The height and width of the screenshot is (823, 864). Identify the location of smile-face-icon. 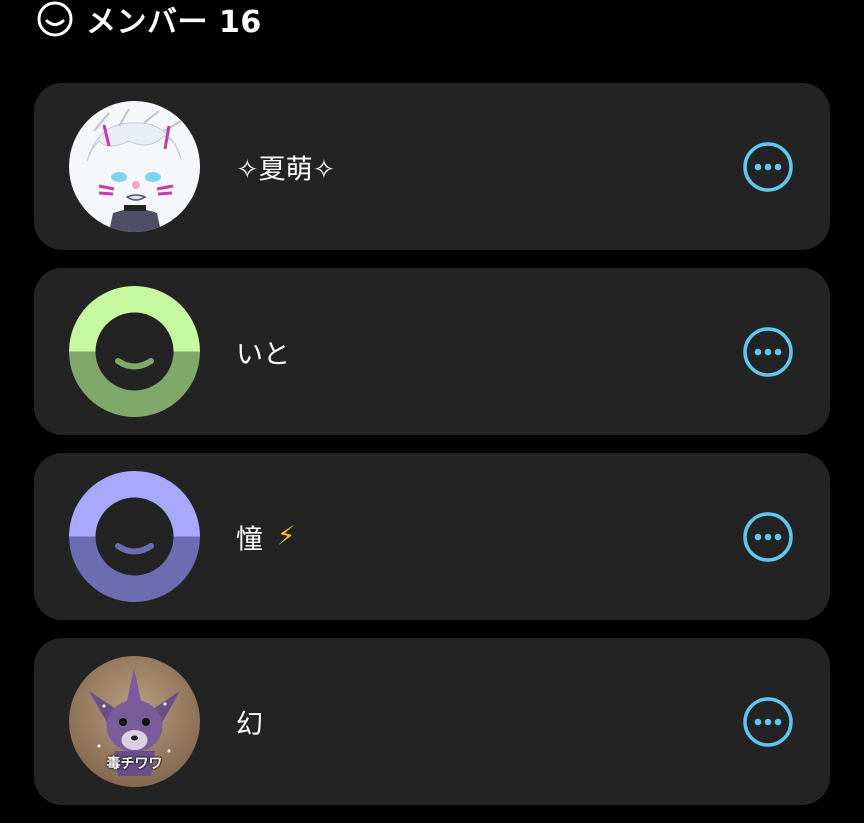
(55, 19).